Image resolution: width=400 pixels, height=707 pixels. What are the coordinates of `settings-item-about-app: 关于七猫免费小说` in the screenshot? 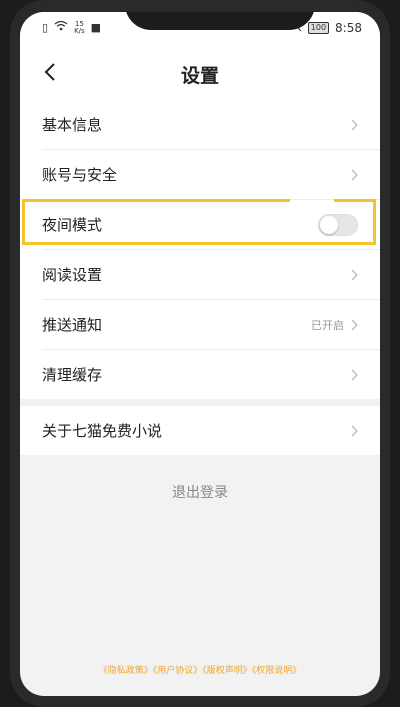 It's located at (211, 430).